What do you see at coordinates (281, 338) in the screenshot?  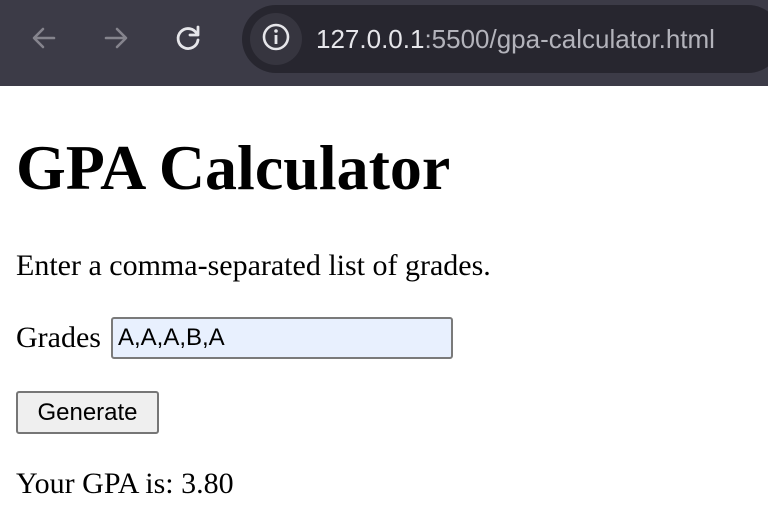 I see `grades-input` at bounding box center [281, 338].